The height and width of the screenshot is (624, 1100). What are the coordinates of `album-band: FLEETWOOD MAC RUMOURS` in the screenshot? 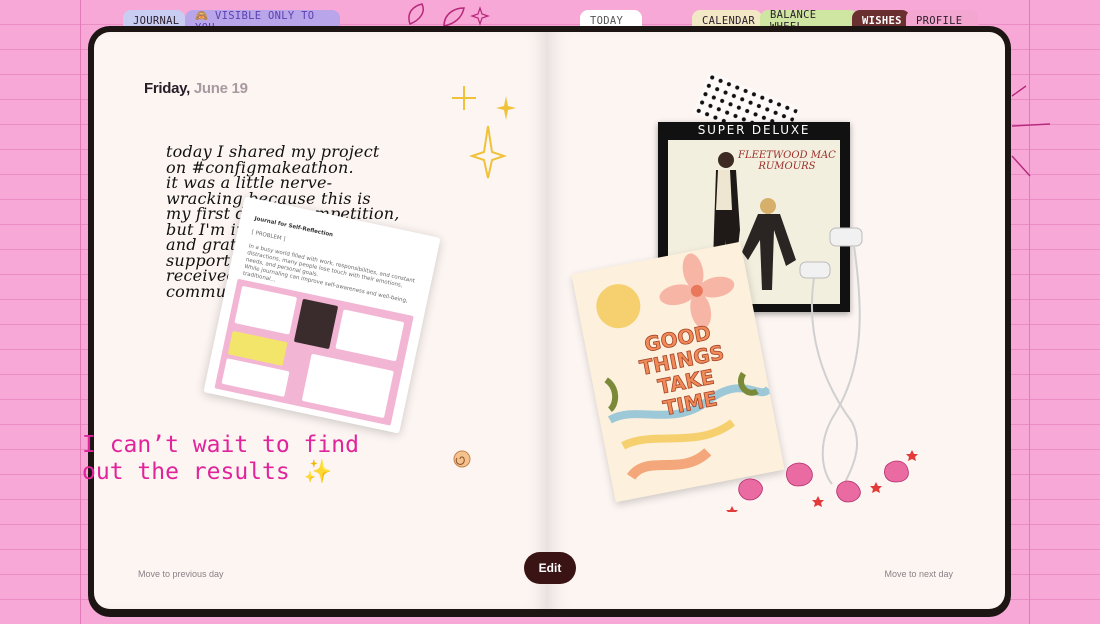 It's located at (787, 161).